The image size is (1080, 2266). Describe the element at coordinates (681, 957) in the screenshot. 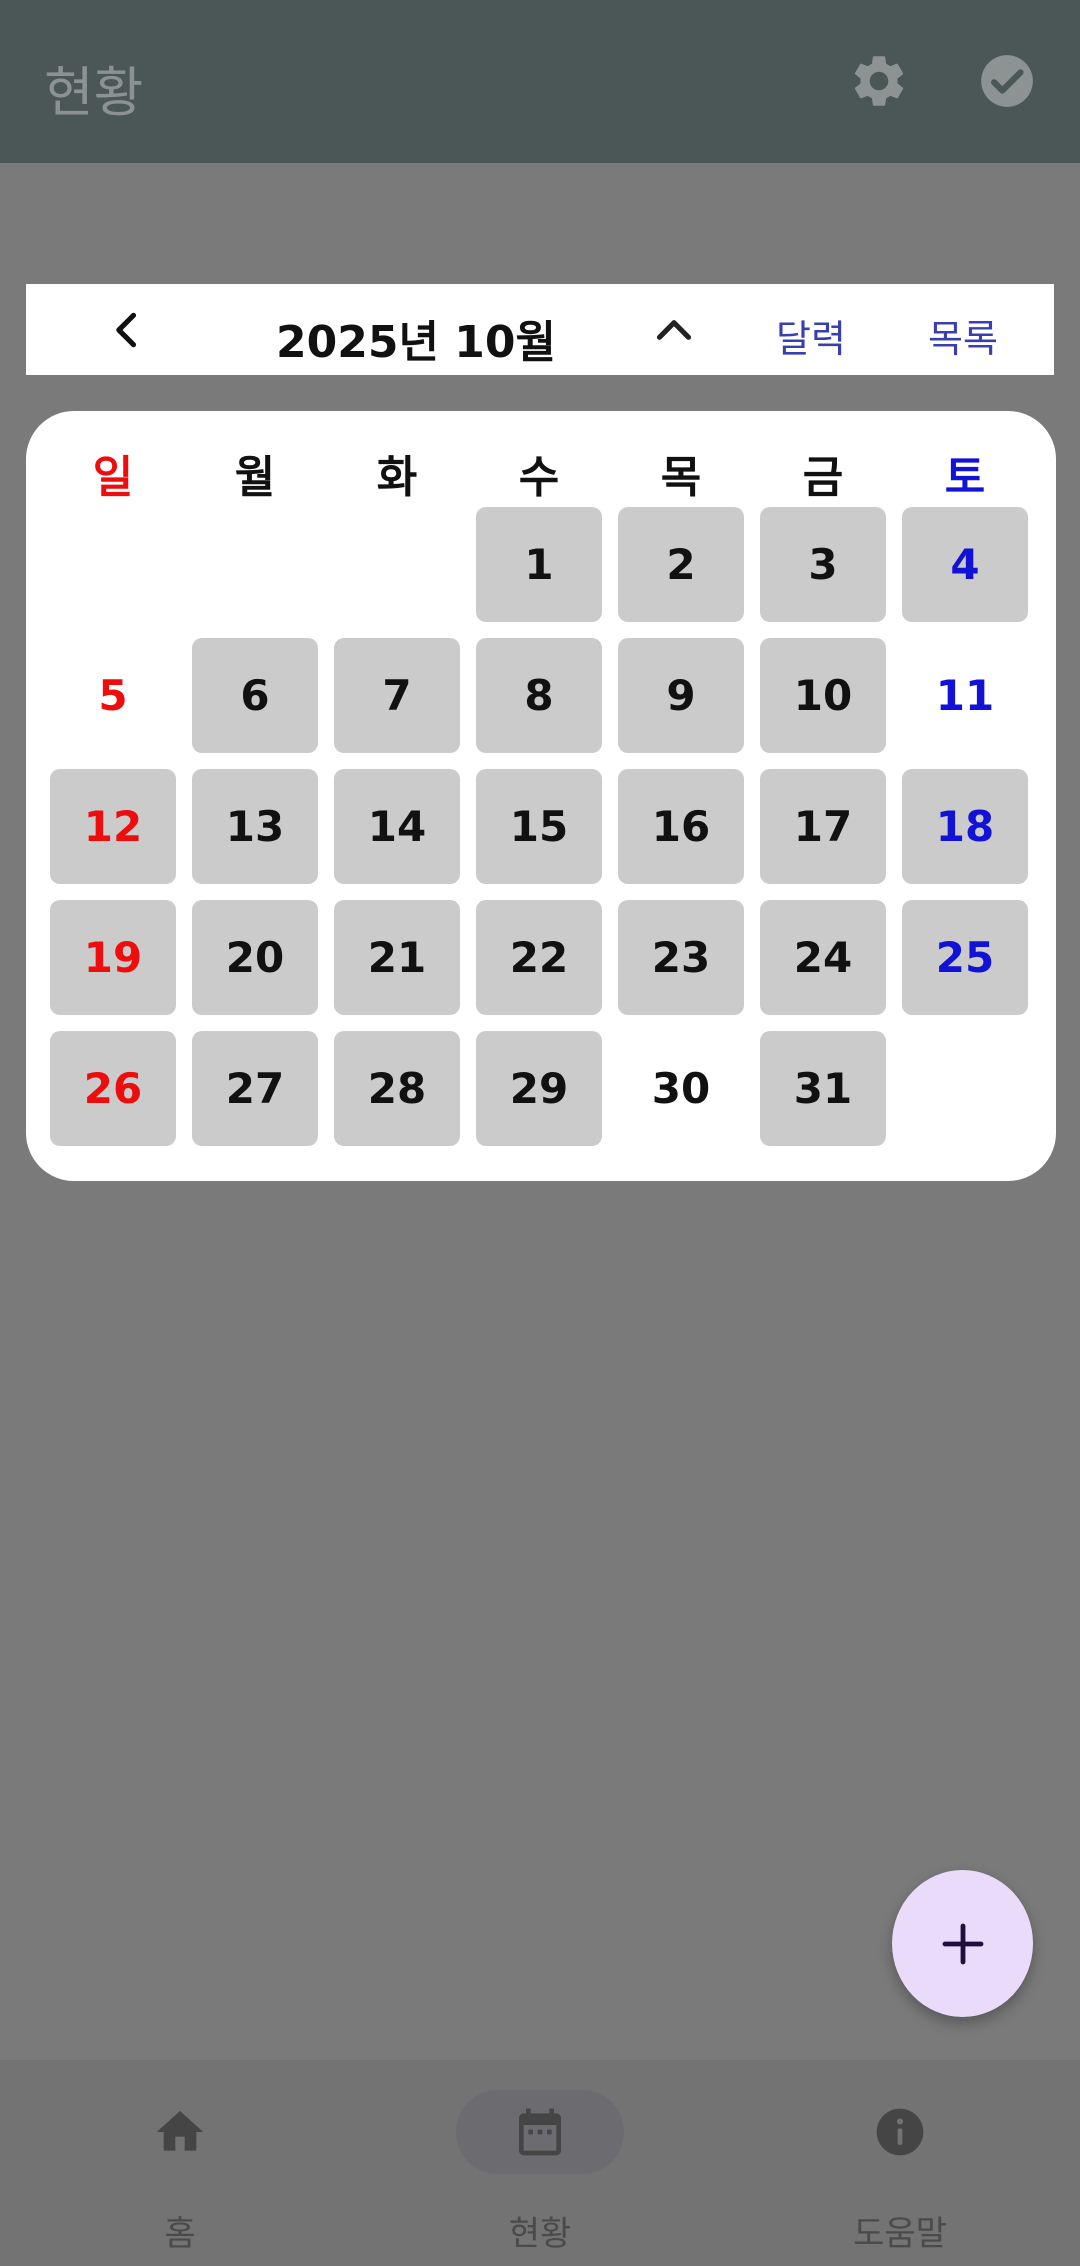

I see `calendar-day: 23` at that location.